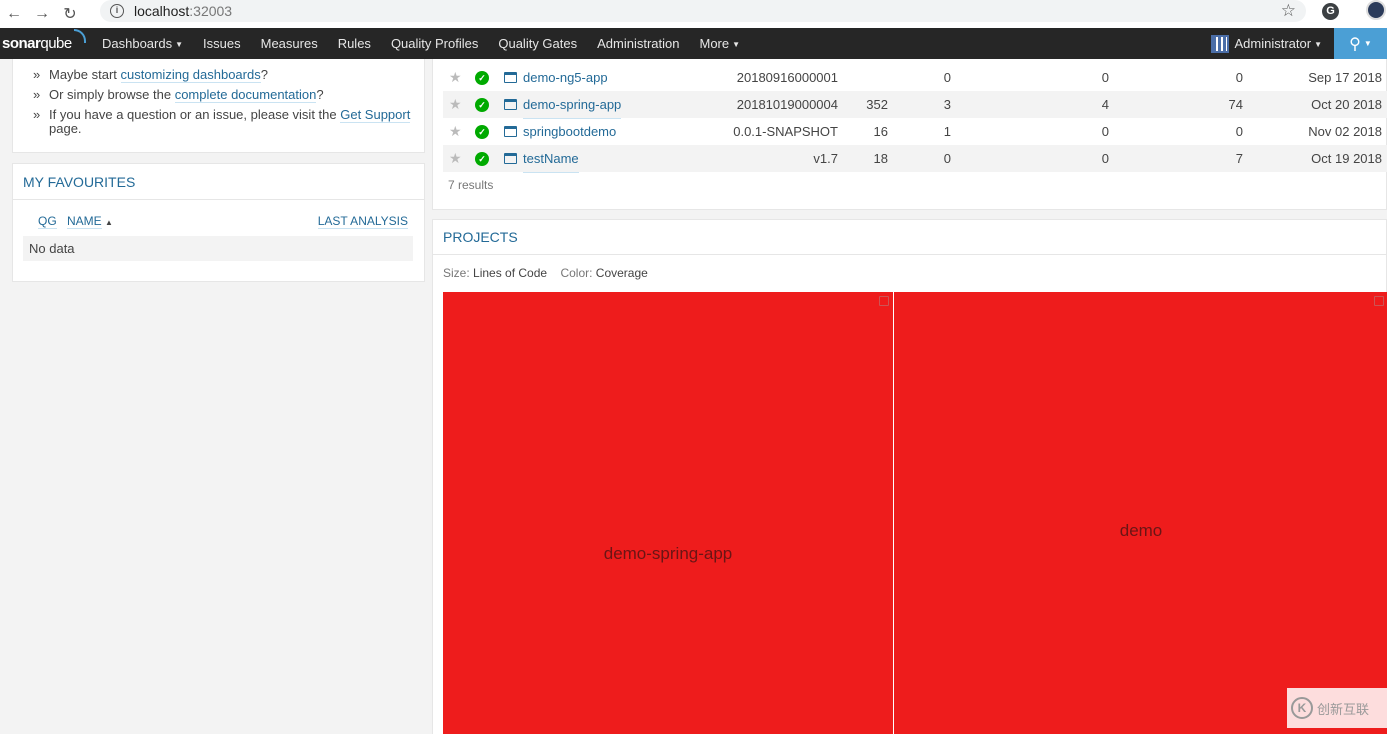 This screenshot has width=1387, height=734. What do you see at coordinates (109, 222) in the screenshot?
I see `sort-asc-icon: ▲` at bounding box center [109, 222].